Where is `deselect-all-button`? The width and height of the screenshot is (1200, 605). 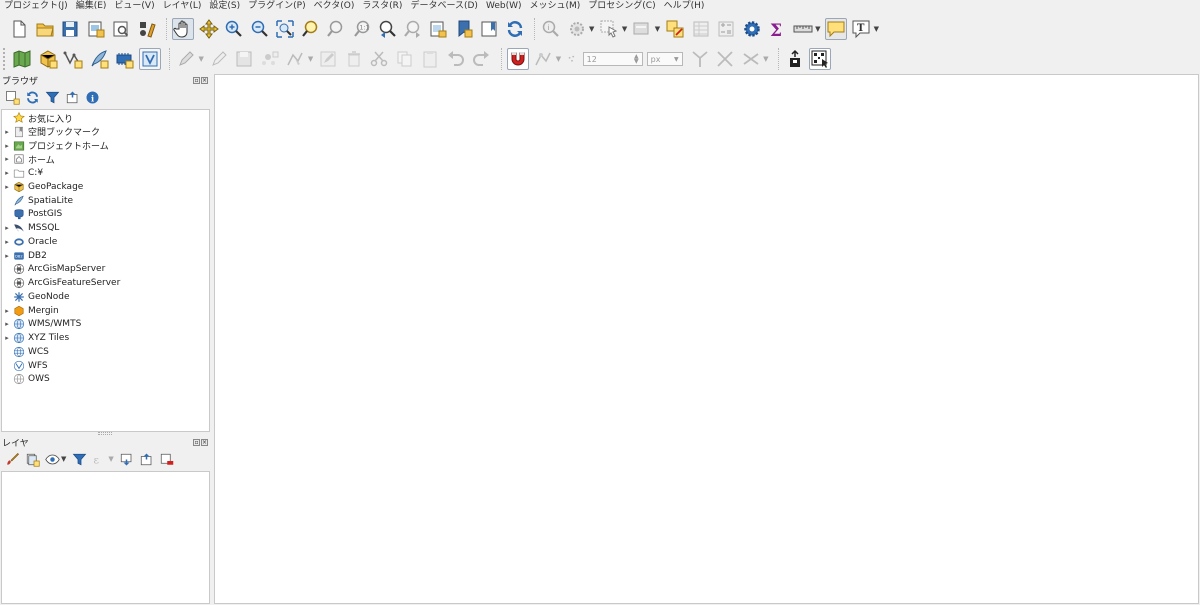 deselect-all-button is located at coordinates (675, 29).